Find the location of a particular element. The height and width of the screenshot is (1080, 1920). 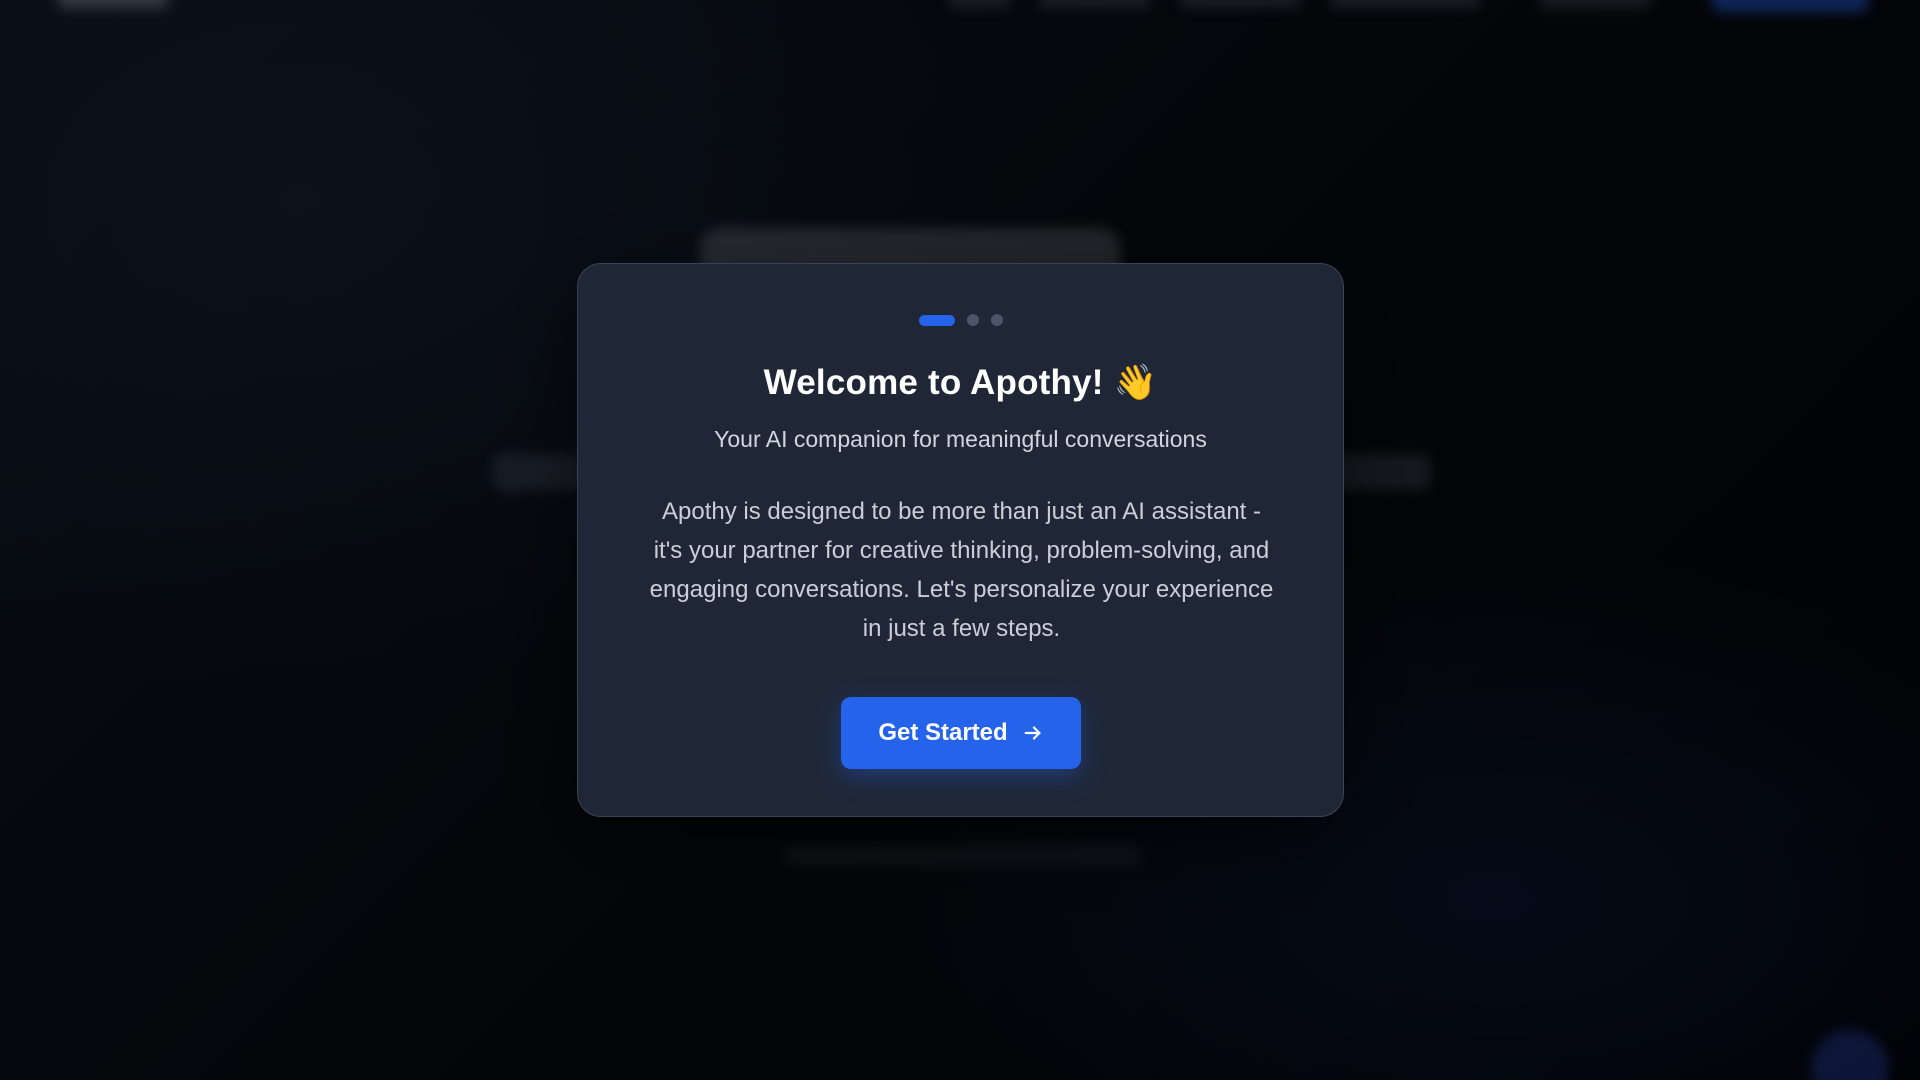

waving-hand-icon: 👋 is located at coordinates (1135, 383).